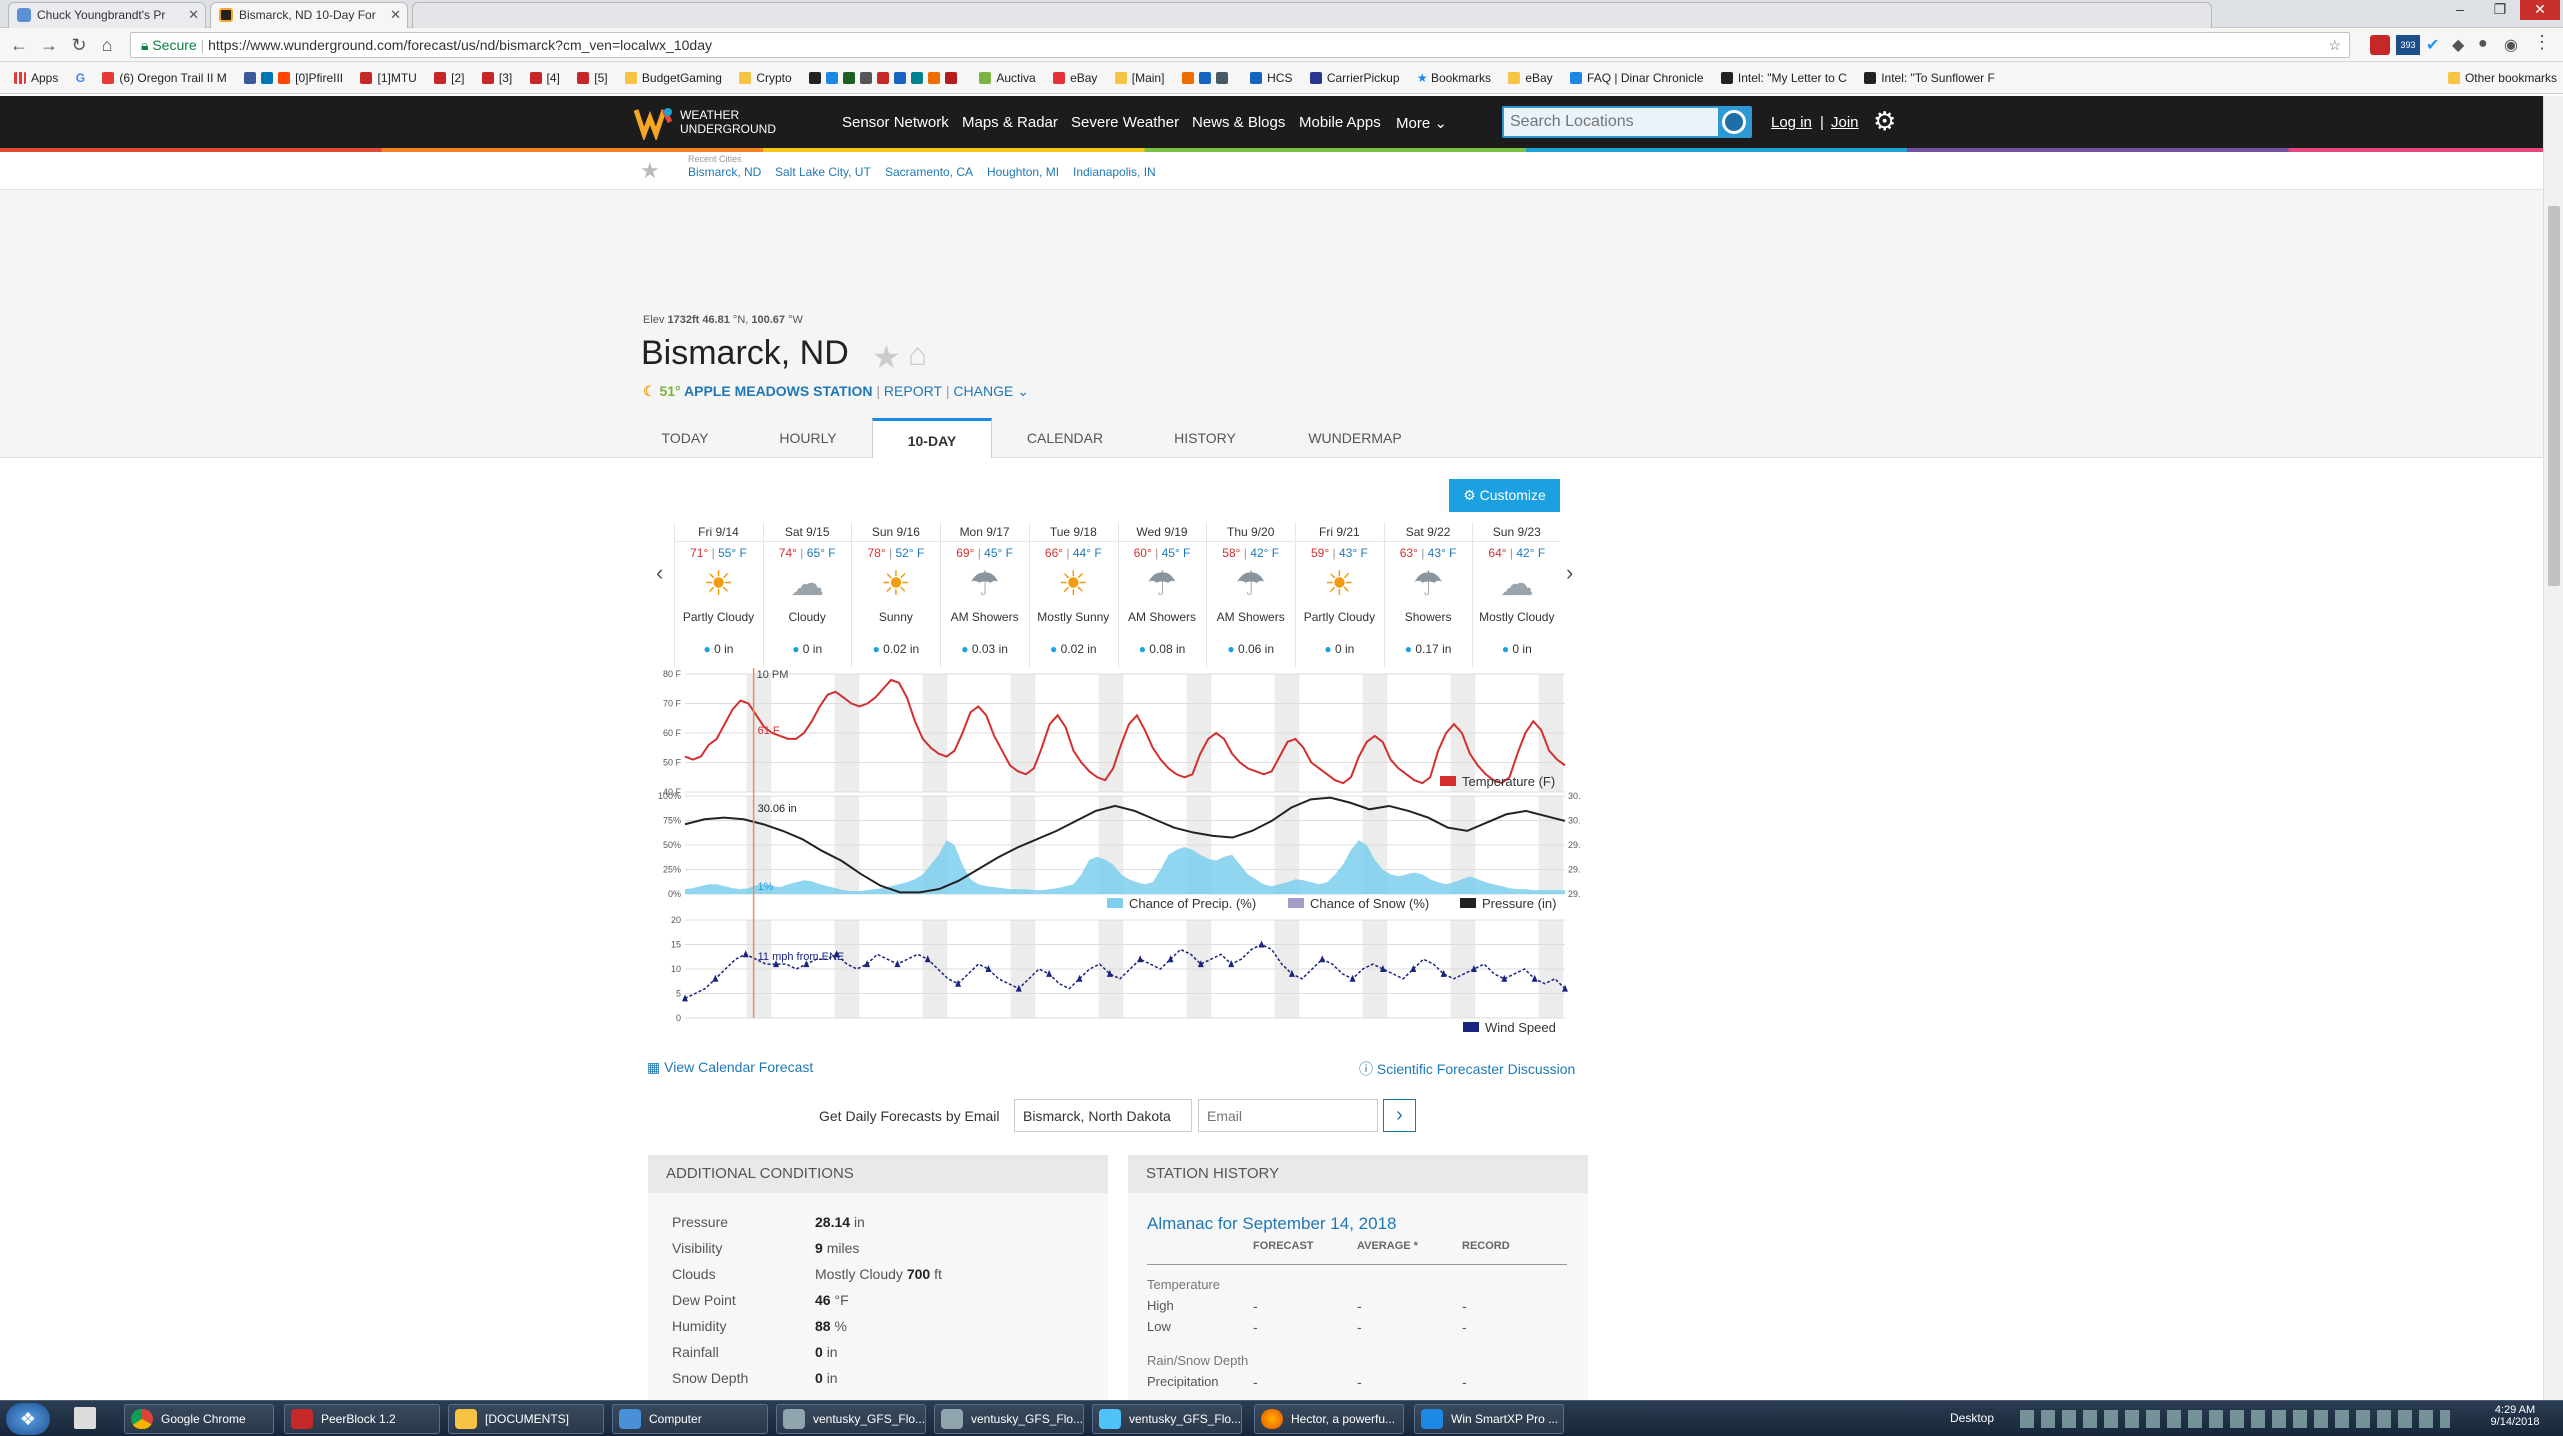 The image size is (2563, 1436). What do you see at coordinates (1205, 438) in the screenshot?
I see `tab-history: HISTORY` at bounding box center [1205, 438].